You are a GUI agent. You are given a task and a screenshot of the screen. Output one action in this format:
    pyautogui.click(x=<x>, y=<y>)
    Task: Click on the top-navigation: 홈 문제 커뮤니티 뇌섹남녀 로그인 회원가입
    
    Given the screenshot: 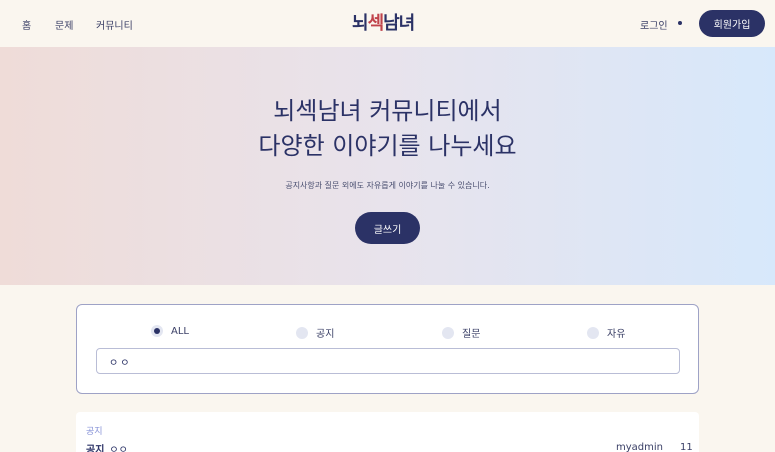 What is the action you would take?
    pyautogui.click(x=387, y=23)
    